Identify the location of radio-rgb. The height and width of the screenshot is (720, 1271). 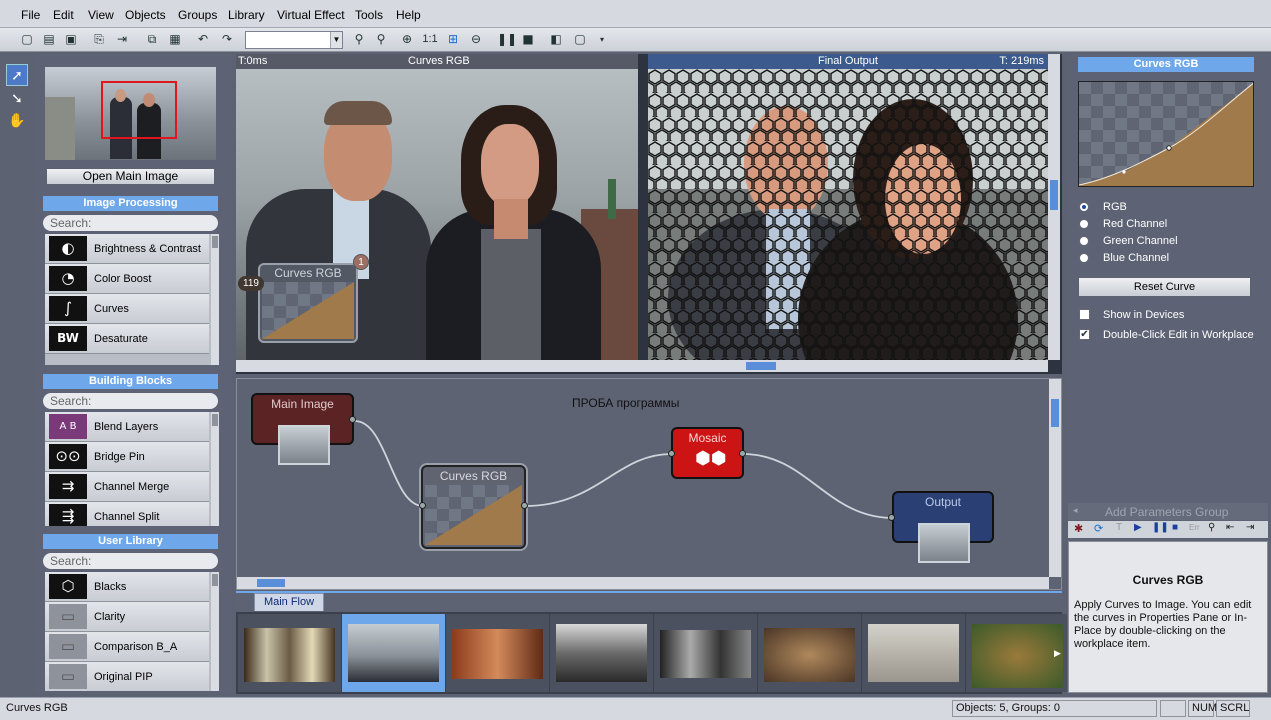
(1084, 207).